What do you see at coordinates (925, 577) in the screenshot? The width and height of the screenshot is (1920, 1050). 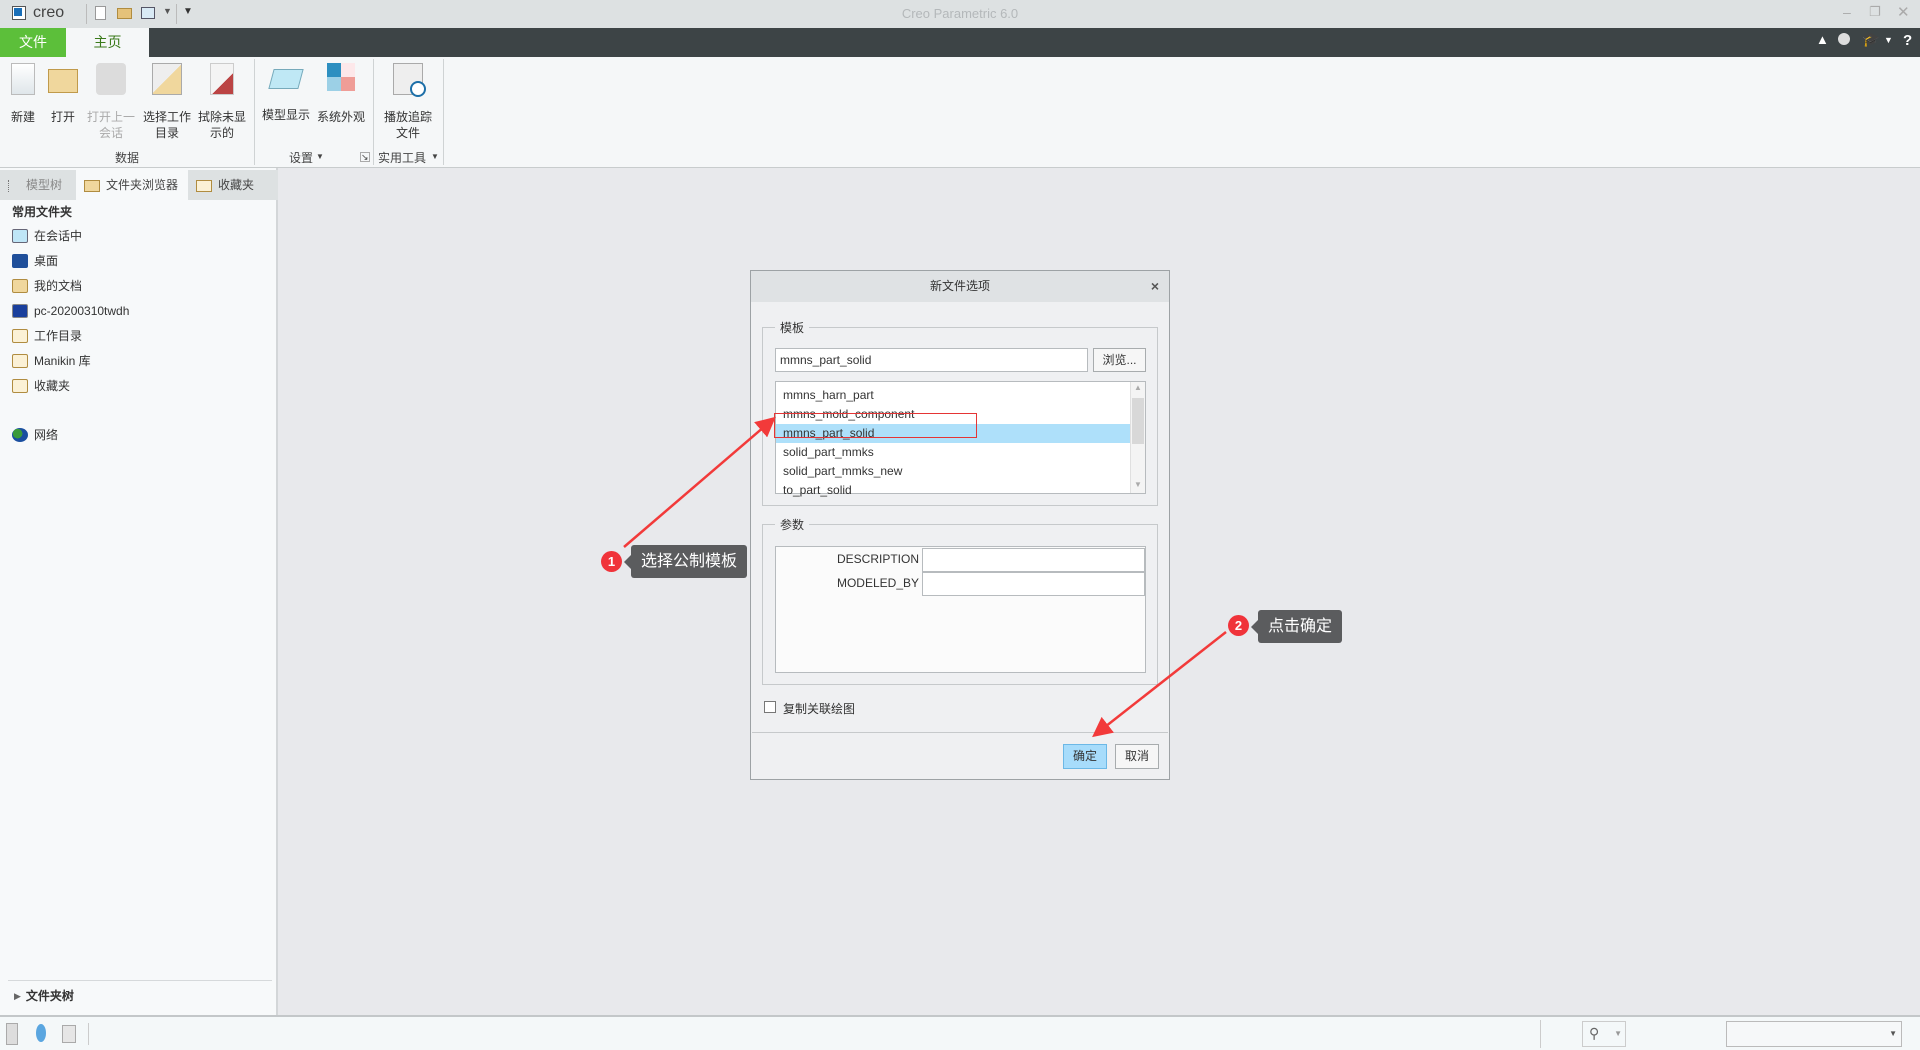 I see `annotation-arrows` at bounding box center [925, 577].